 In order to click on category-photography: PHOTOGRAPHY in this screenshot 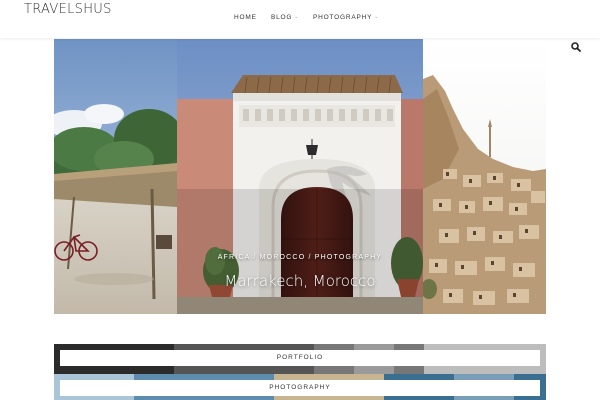, I will do `click(300, 387)`.